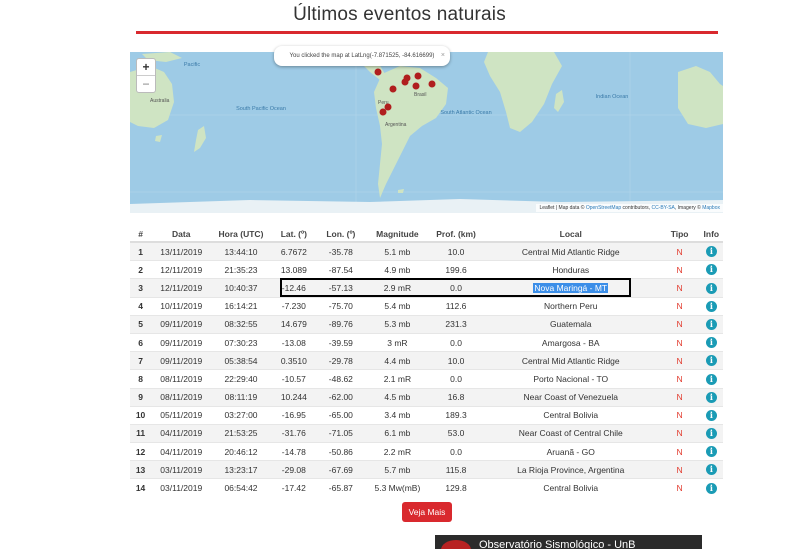  Describe the element at coordinates (146, 83) in the screenshot. I see `zoom-out-button: −` at that location.